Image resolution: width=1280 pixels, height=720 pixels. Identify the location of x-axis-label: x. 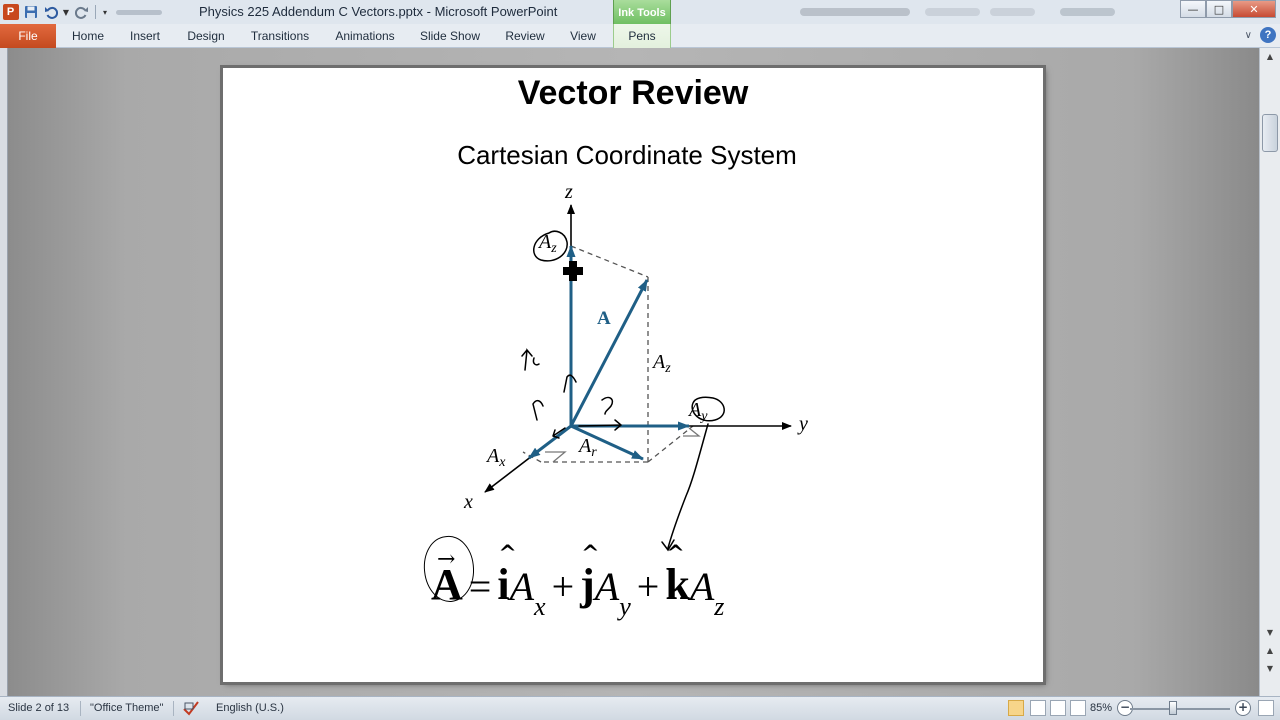
(468, 502).